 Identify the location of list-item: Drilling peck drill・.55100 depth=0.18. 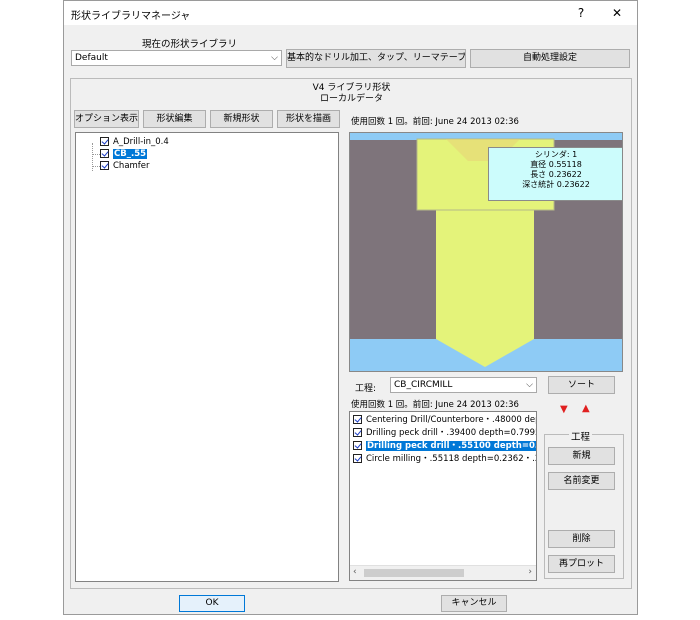
(444, 446).